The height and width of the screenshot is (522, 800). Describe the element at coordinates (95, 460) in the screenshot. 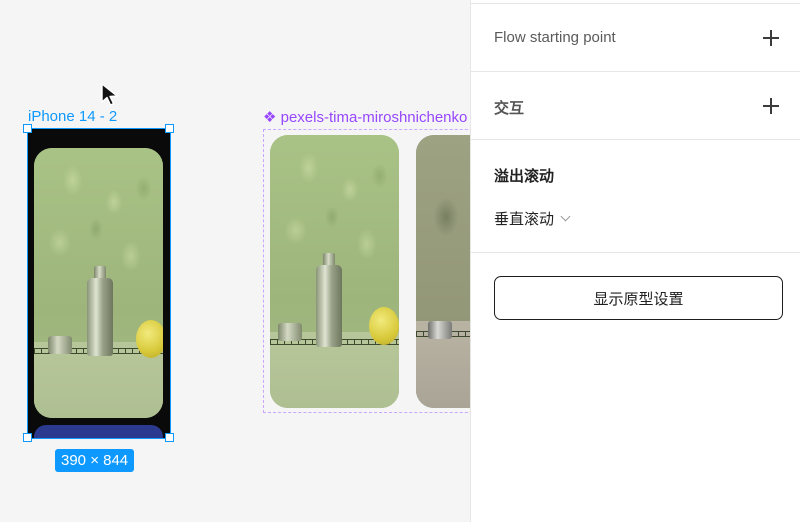

I see `dimension-badge: 390 × 844` at that location.